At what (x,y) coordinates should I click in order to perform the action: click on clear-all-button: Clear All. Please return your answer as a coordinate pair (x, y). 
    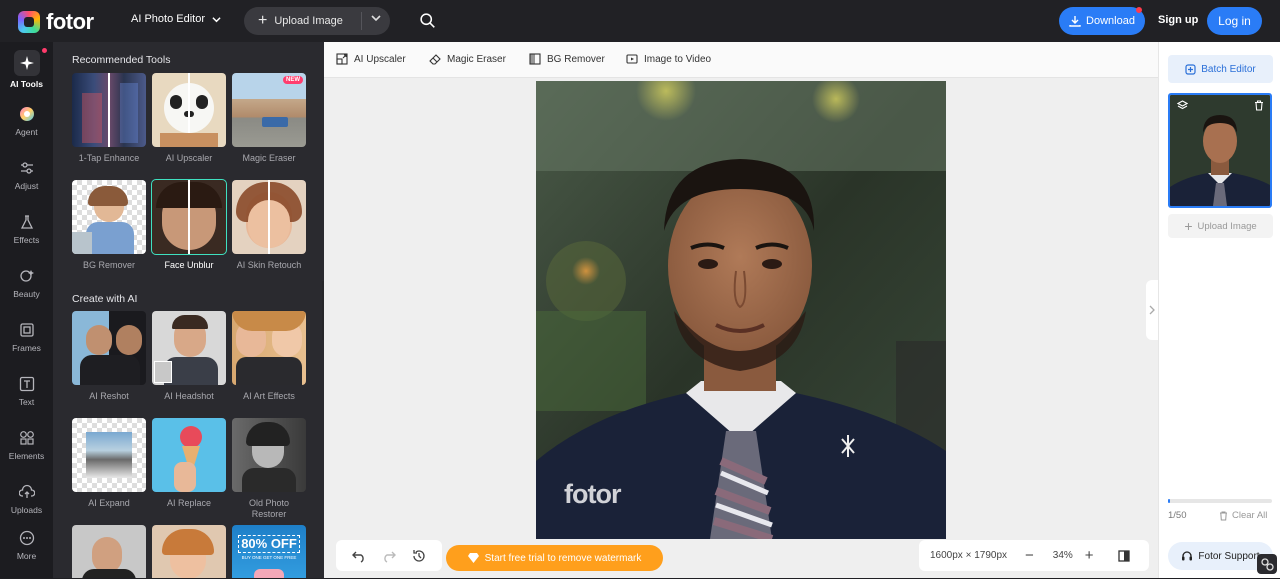
    Looking at the image, I should click on (1243, 515).